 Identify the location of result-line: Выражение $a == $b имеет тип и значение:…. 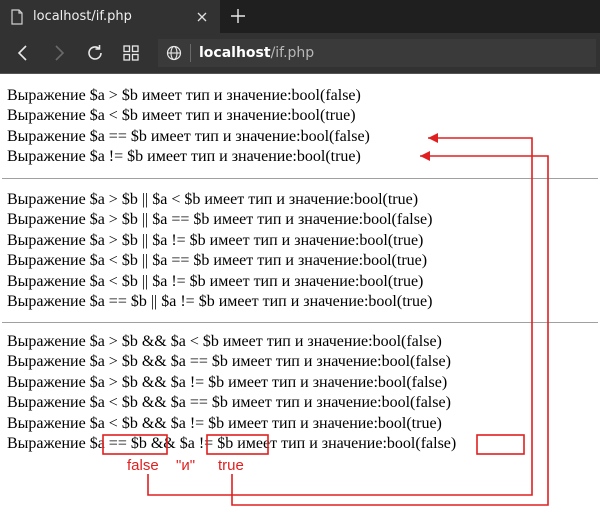
(188, 136).